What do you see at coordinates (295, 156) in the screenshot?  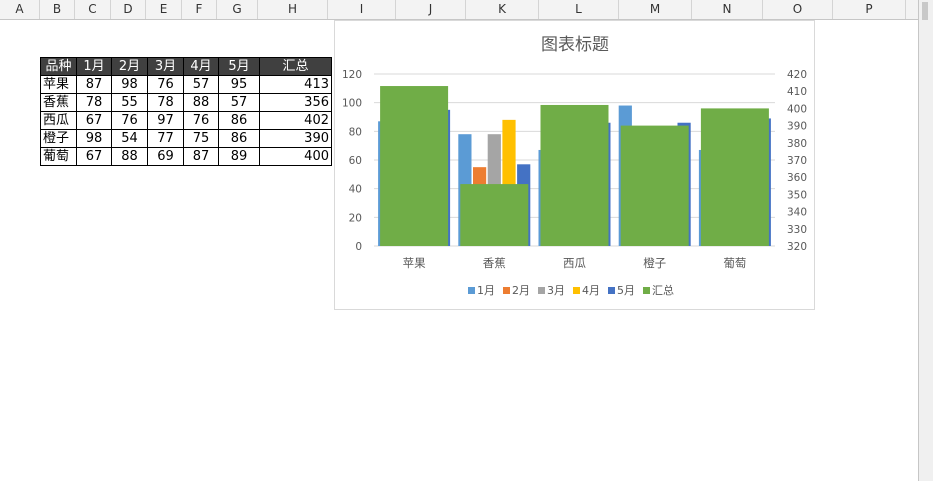 I see `table-cell: 400` at bounding box center [295, 156].